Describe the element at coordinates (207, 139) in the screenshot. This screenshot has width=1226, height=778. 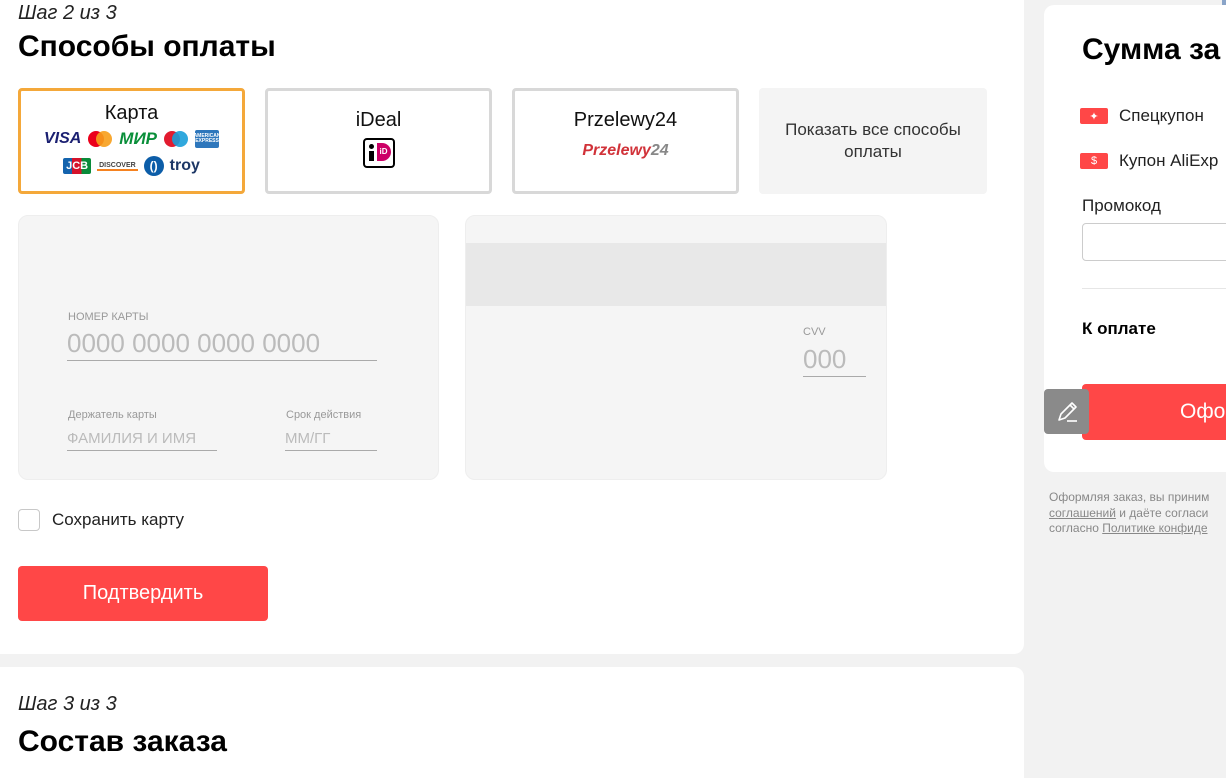
I see `amex-logo-icon: AMERICAN EXPRESS` at that location.